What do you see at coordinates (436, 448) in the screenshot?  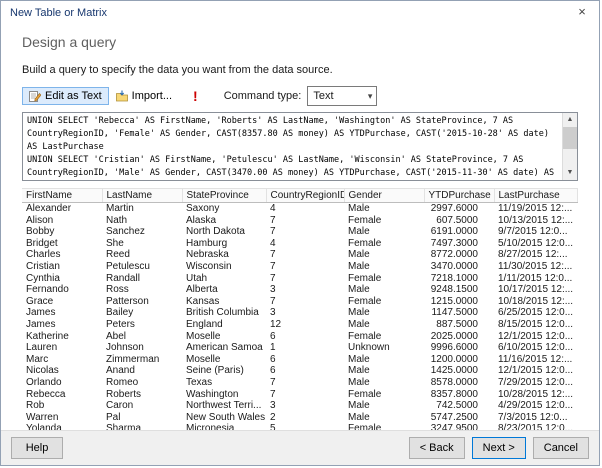 I see `back-button: < Back` at bounding box center [436, 448].